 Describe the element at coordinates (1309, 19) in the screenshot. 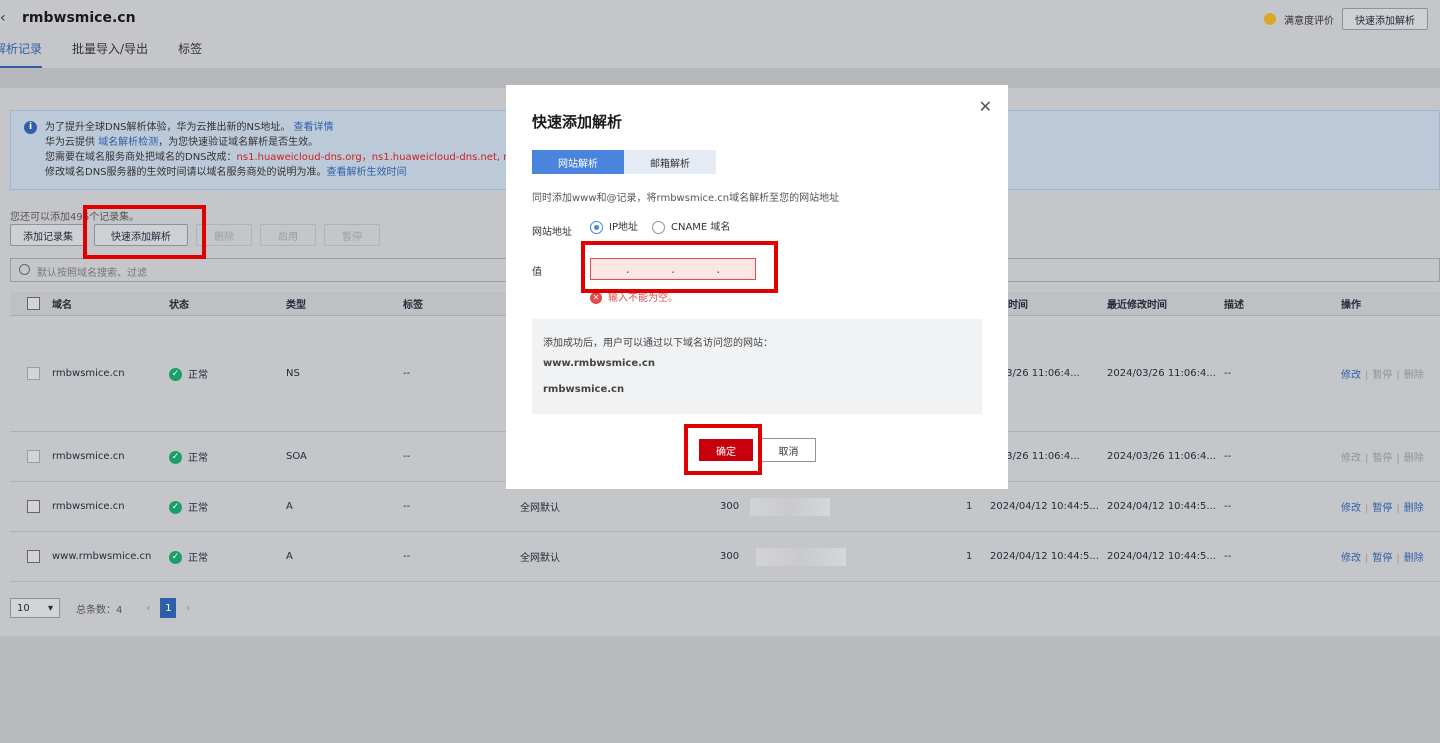

I see `satisfaction-link: 满意度评价` at that location.